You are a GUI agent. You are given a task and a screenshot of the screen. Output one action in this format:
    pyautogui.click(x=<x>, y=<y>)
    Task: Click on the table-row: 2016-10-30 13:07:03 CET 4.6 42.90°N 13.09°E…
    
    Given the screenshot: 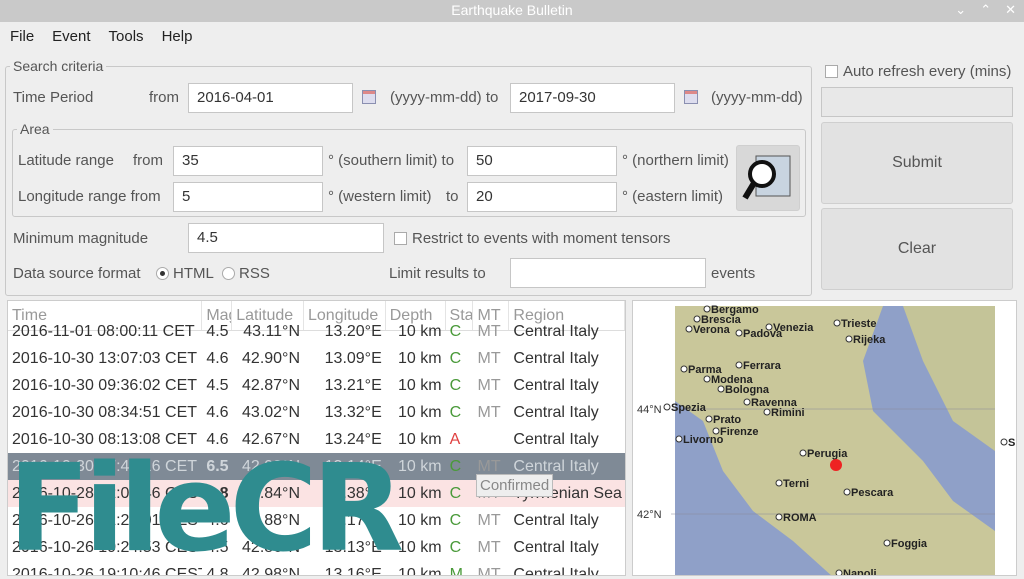 What is the action you would take?
    pyautogui.click(x=316, y=358)
    